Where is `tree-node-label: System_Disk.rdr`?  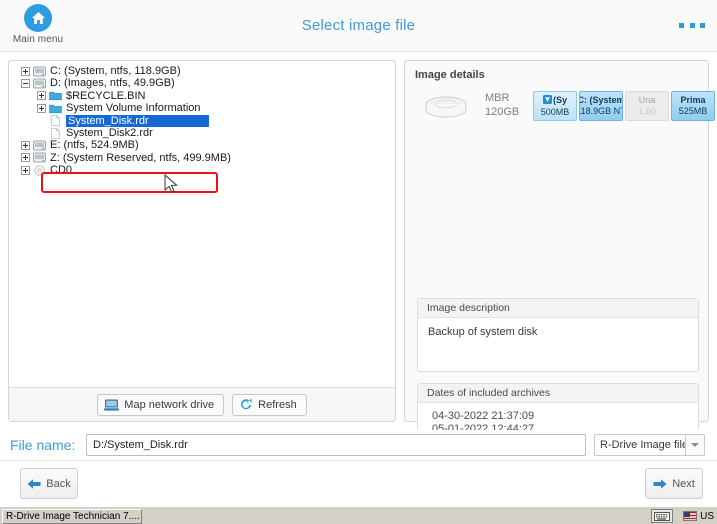
tree-node-label: System_Disk.rdr is located at coordinates (137, 120).